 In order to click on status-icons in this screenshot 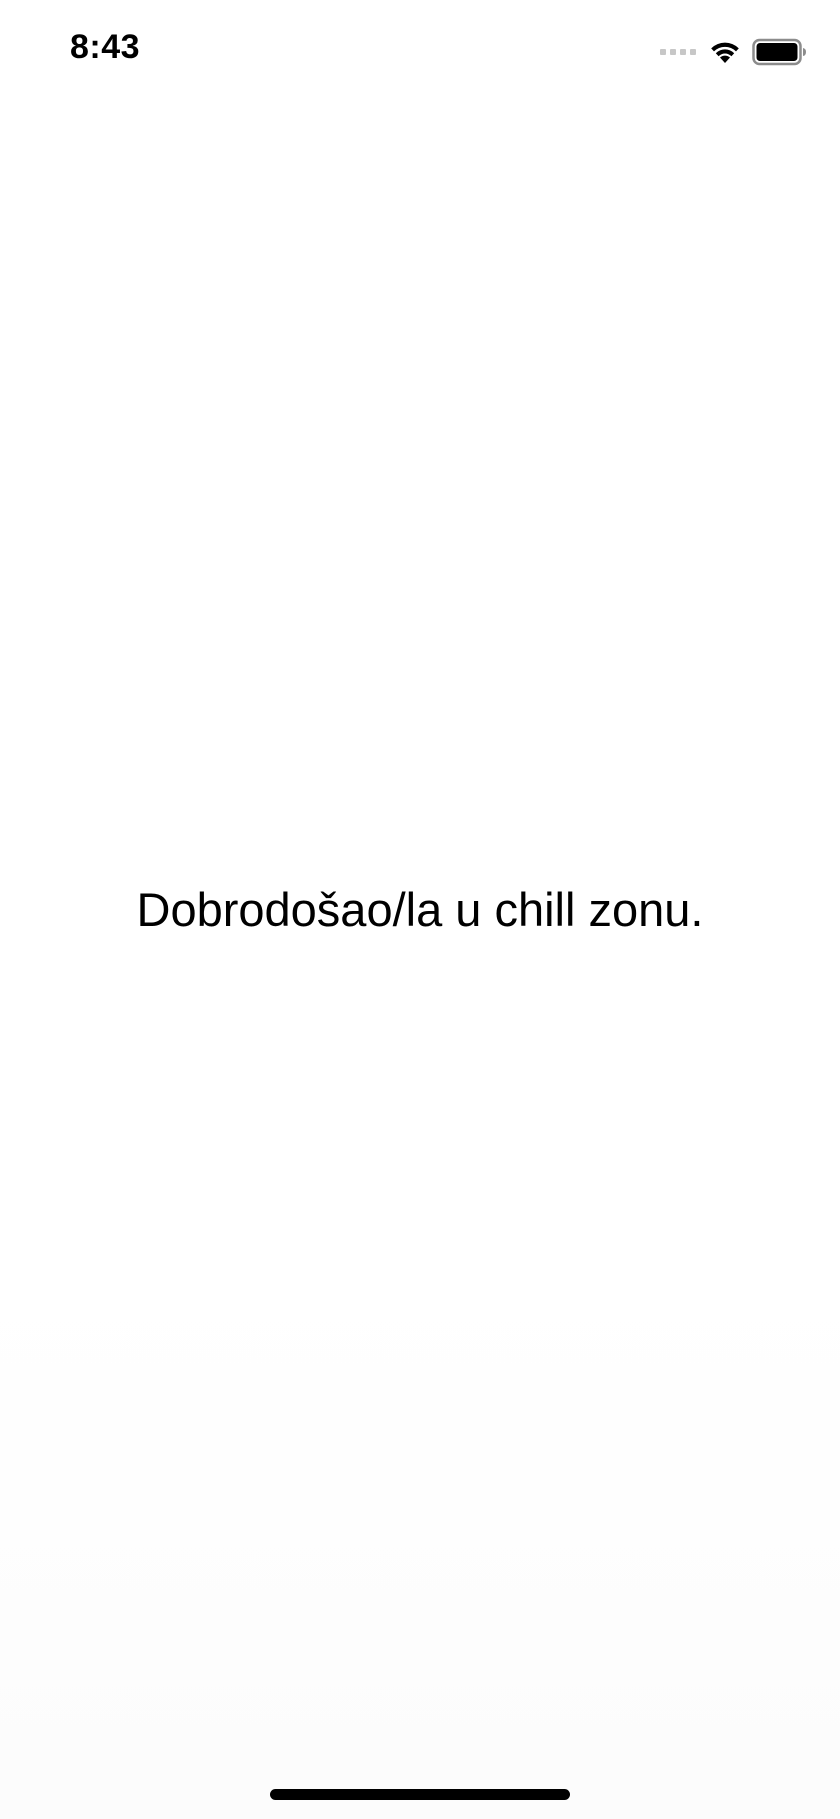, I will do `click(734, 52)`.